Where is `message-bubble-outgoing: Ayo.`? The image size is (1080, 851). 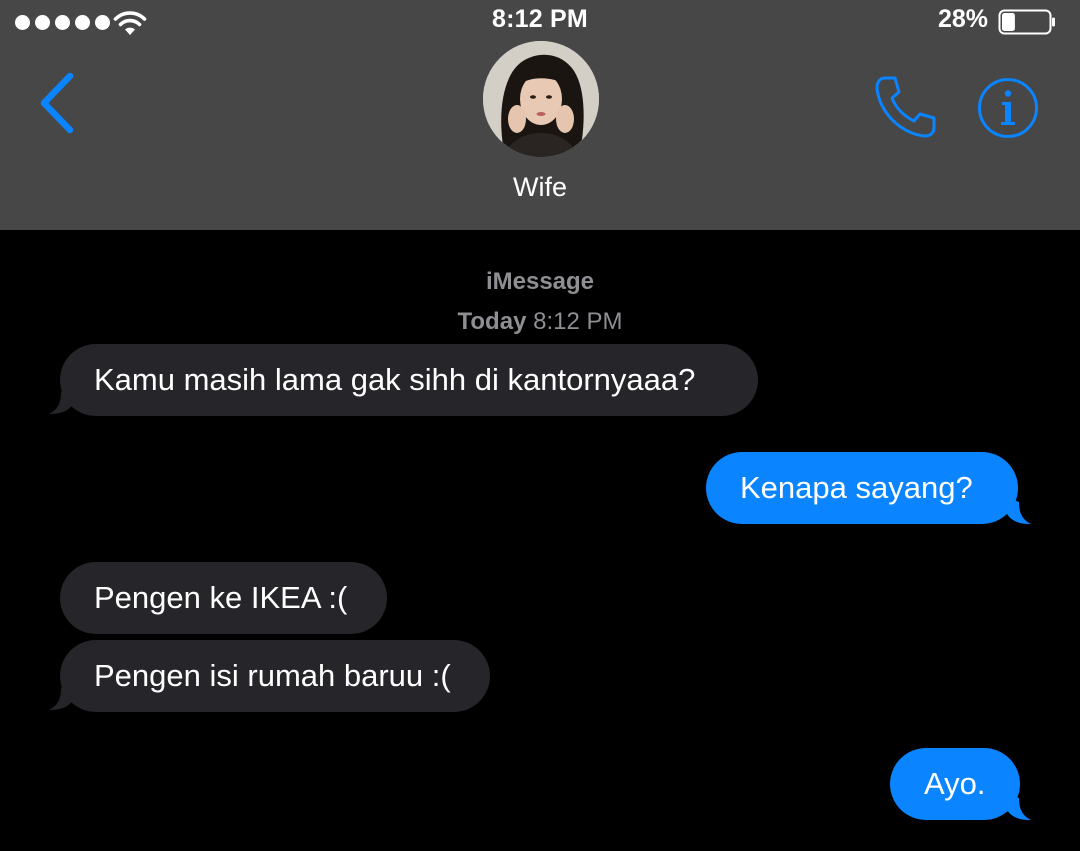
message-bubble-outgoing: Ayo. is located at coordinates (955, 784).